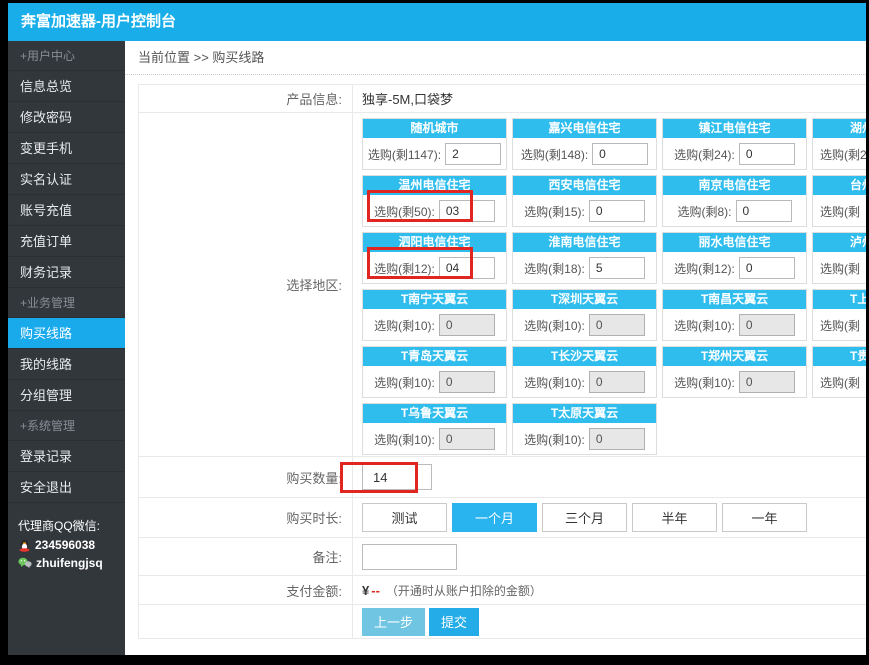 Image resolution: width=869 pixels, height=665 pixels. What do you see at coordinates (69, 563) in the screenshot?
I see `agent-wechat-id: zhuifengjsq` at bounding box center [69, 563].